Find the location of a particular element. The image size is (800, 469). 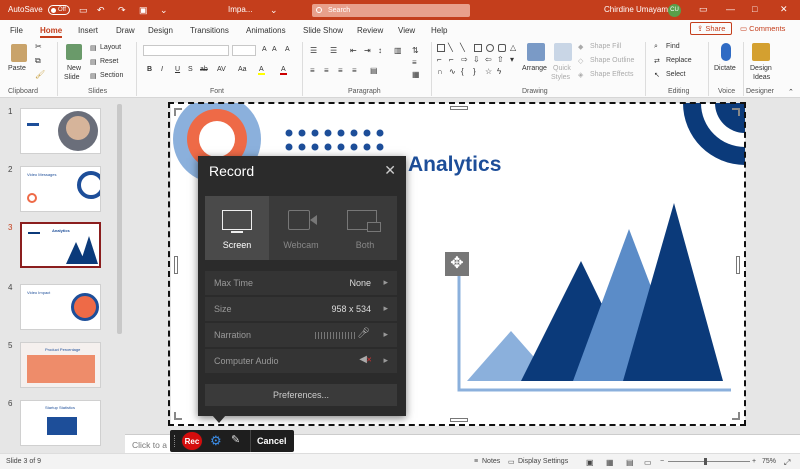

tab-review: Review is located at coordinates (370, 30).